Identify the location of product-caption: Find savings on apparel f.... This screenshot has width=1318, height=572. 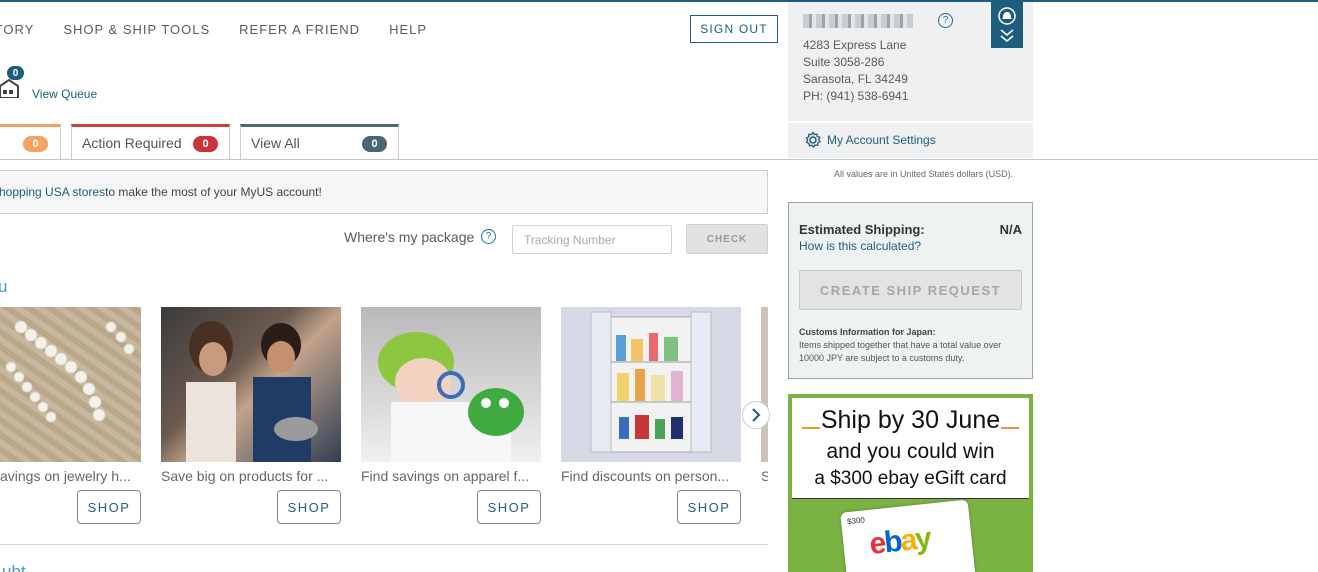
(445, 476).